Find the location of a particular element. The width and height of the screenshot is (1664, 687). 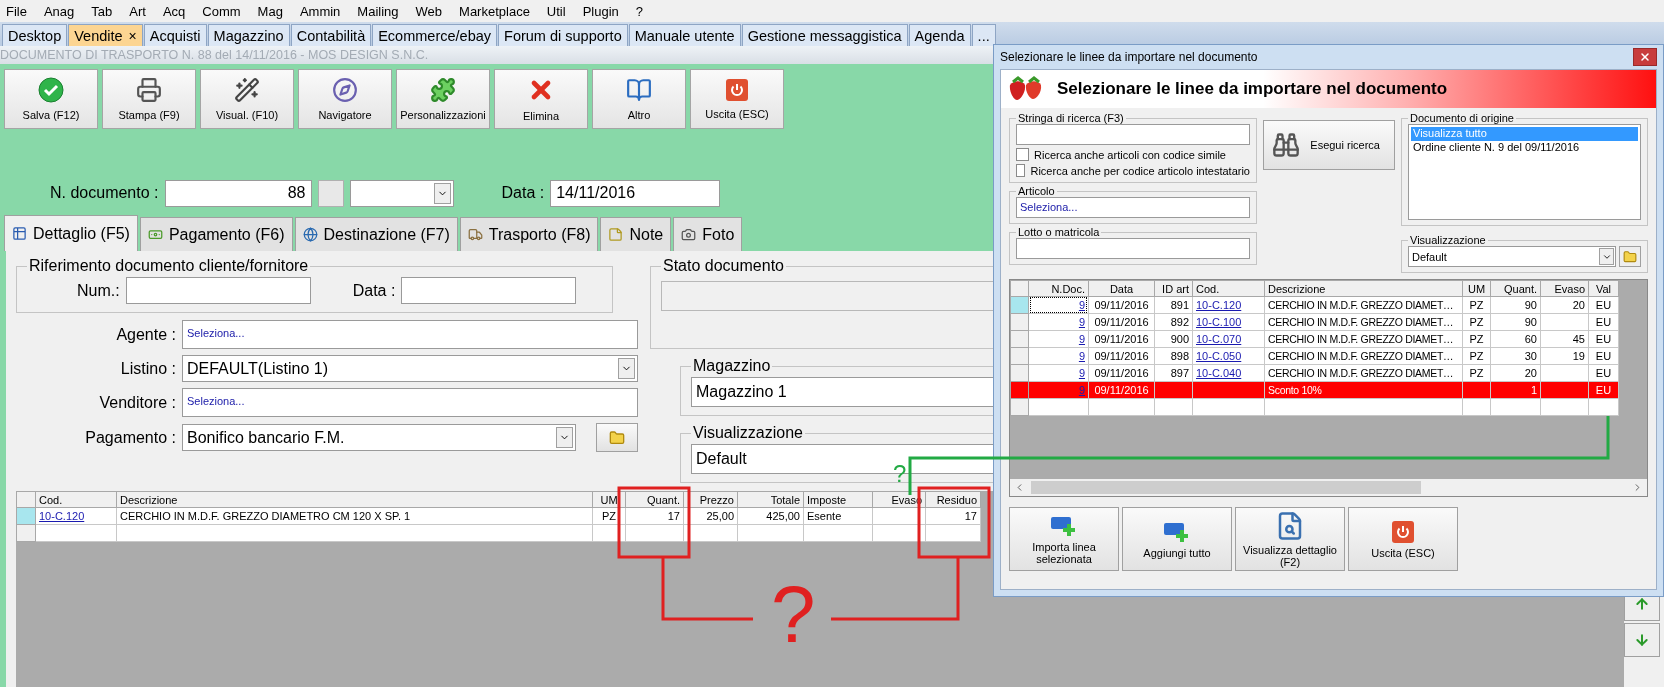

search-button: Esegui ricerca is located at coordinates (1329, 145).